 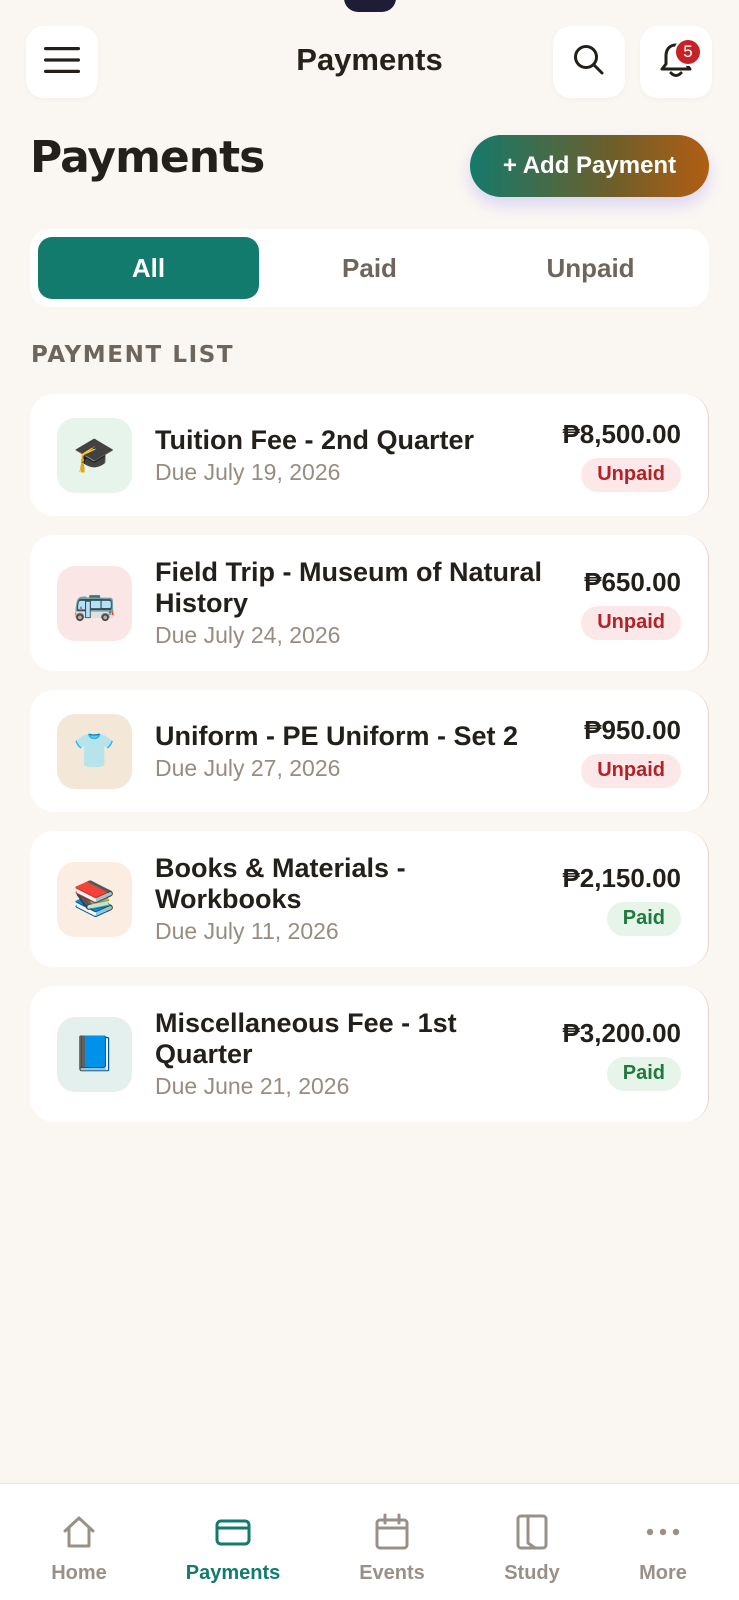 I want to click on nav-more: More, so click(x=663, y=1542).